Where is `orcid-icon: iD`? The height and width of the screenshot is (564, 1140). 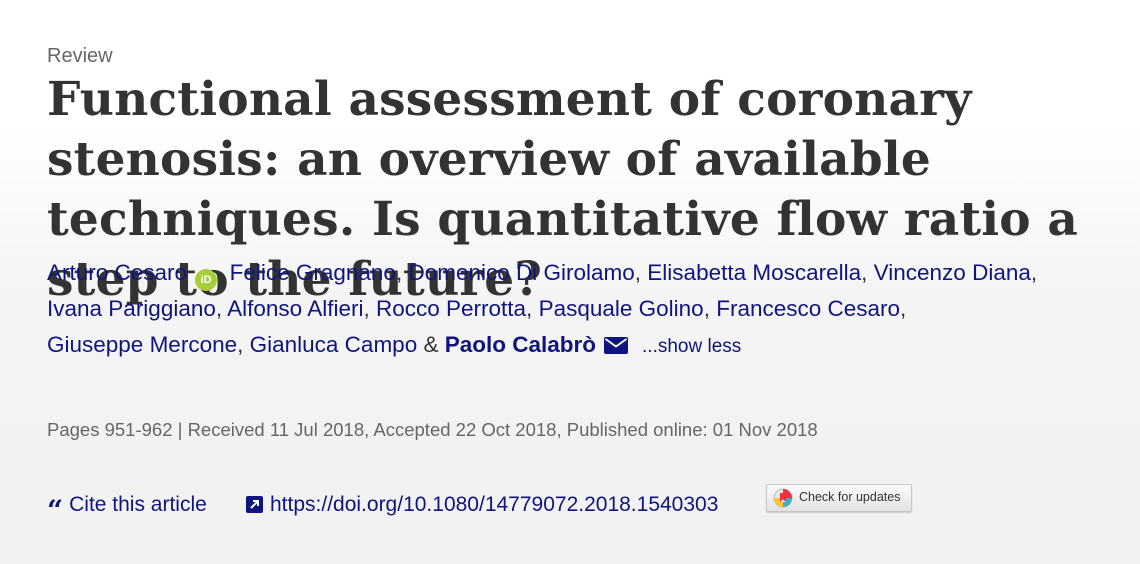
orcid-icon: iD is located at coordinates (206, 280).